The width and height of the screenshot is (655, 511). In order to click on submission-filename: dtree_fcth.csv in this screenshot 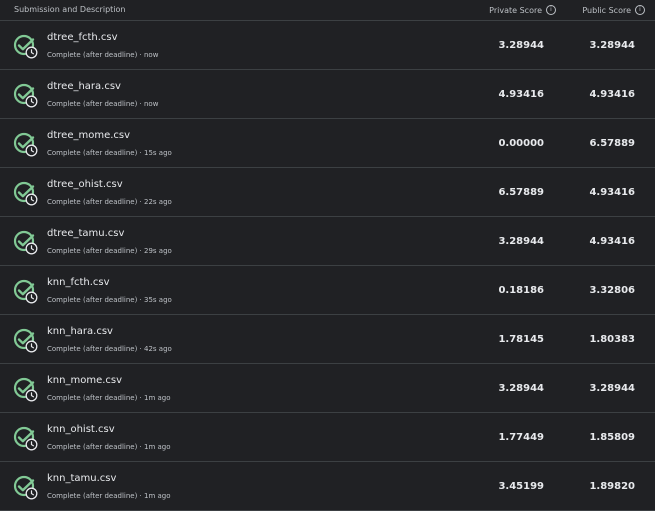, I will do `click(82, 37)`.